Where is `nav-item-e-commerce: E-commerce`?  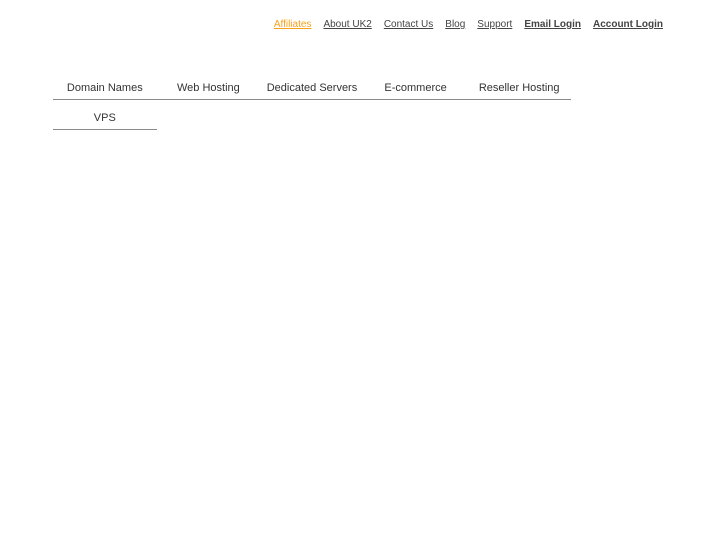 nav-item-e-commerce: E-commerce is located at coordinates (415, 88).